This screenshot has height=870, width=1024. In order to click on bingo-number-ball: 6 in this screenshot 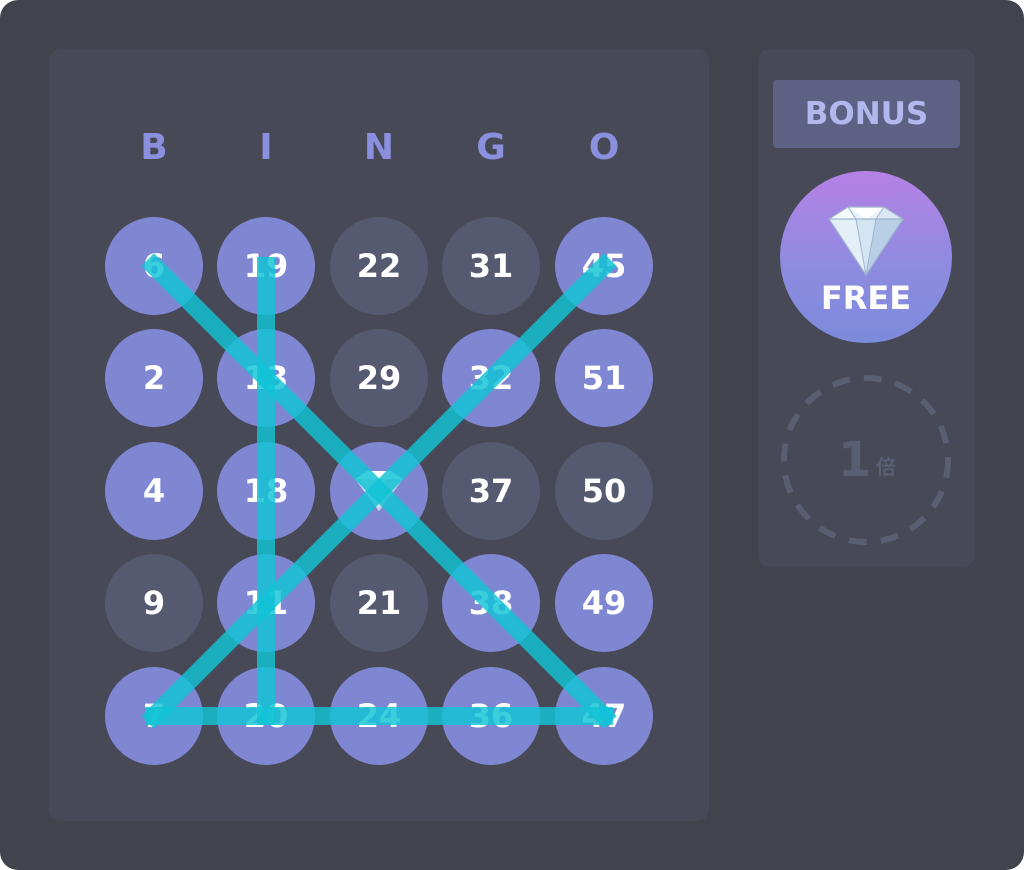, I will do `click(154, 266)`.